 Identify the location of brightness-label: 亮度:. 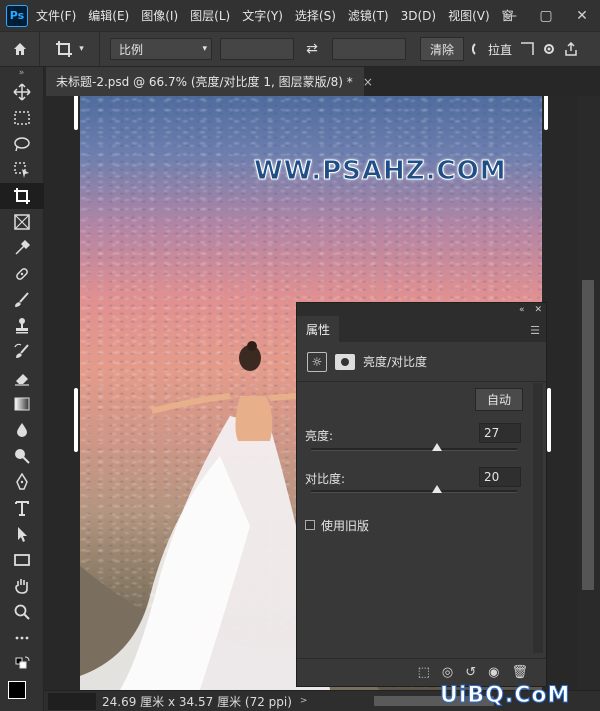
(319, 436).